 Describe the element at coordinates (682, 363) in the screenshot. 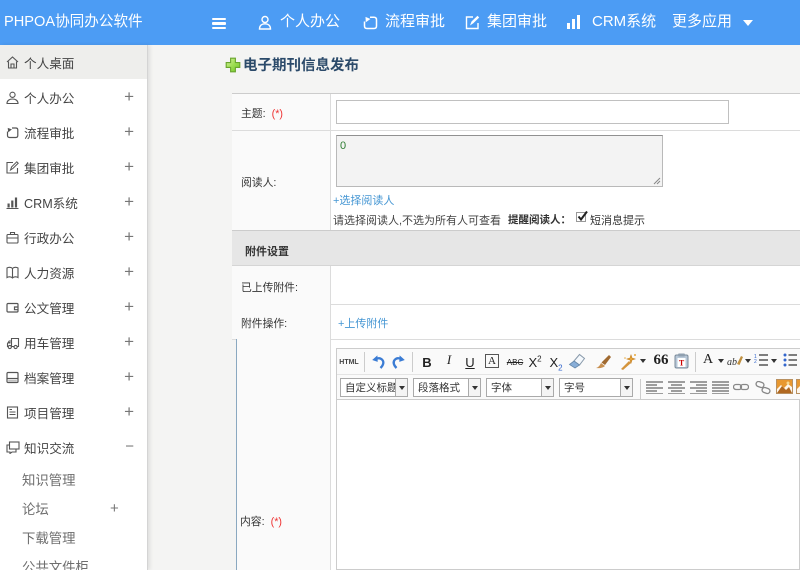

I see `svg-text: T` at that location.